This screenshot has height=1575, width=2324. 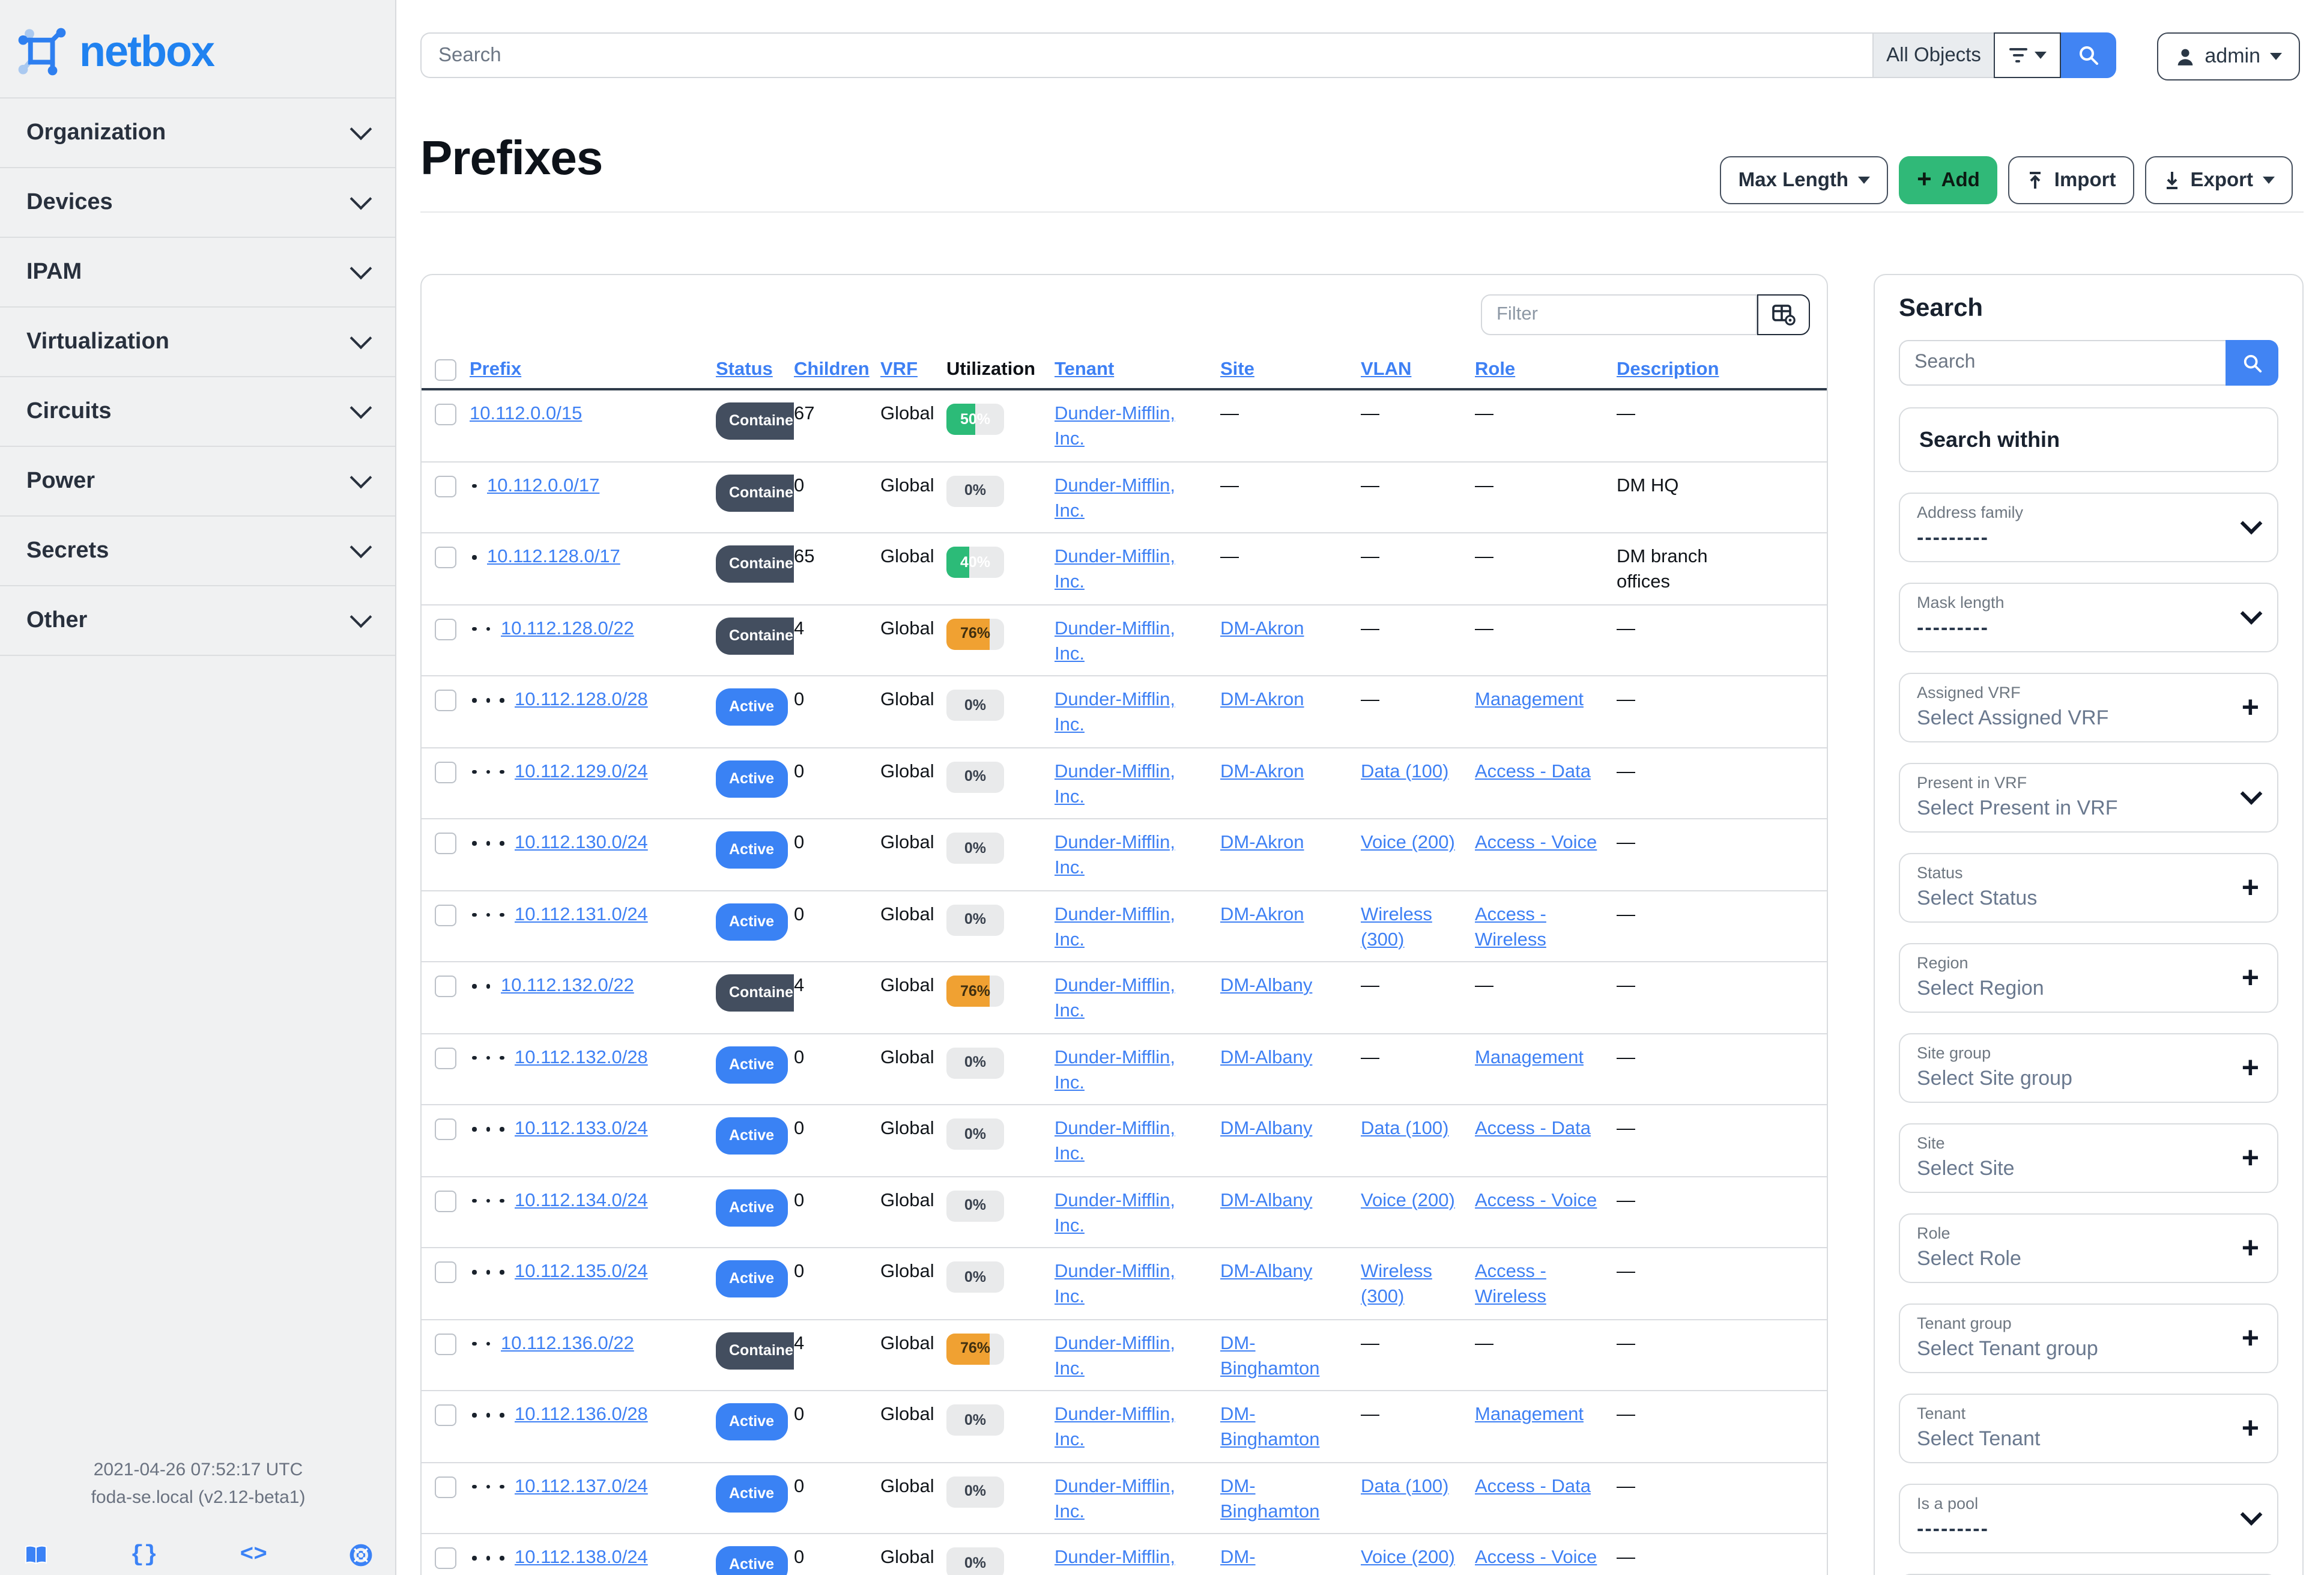 What do you see at coordinates (832, 369) in the screenshot?
I see `column-header-children: Children` at bounding box center [832, 369].